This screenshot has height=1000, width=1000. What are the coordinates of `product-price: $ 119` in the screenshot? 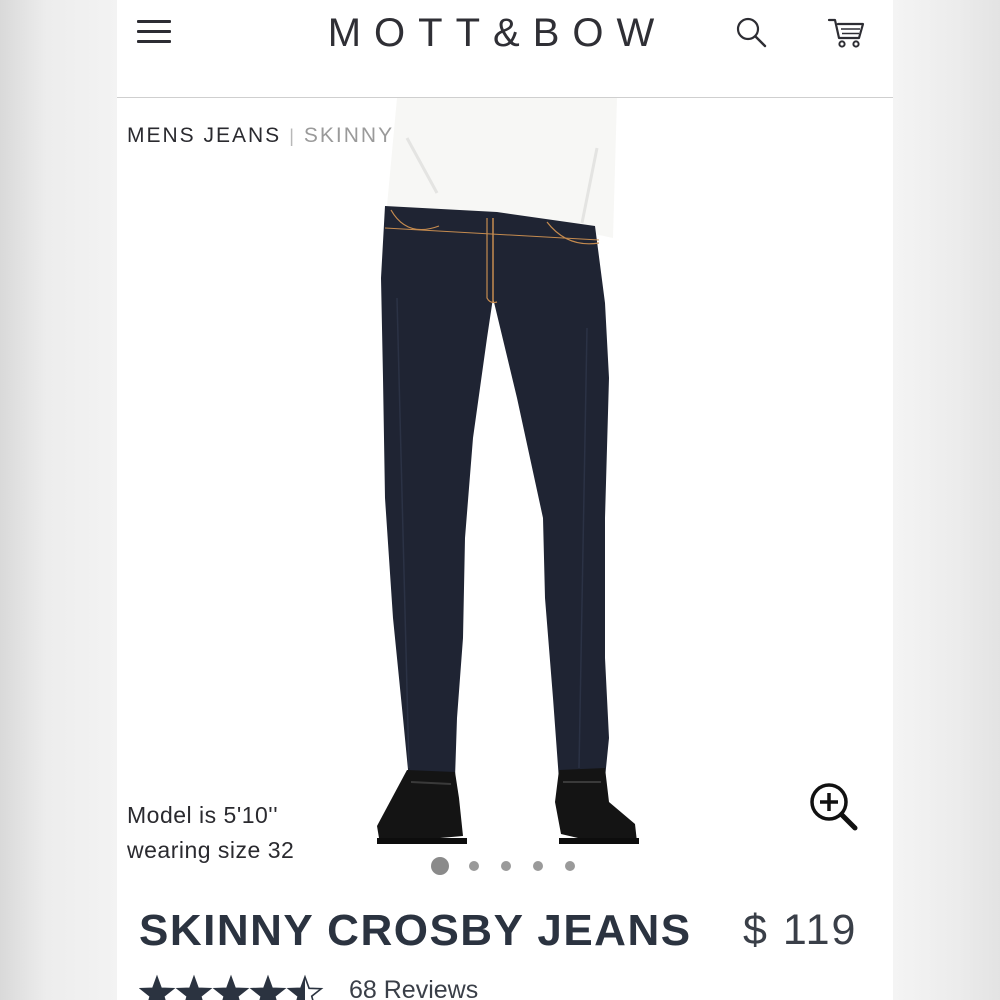 It's located at (800, 930).